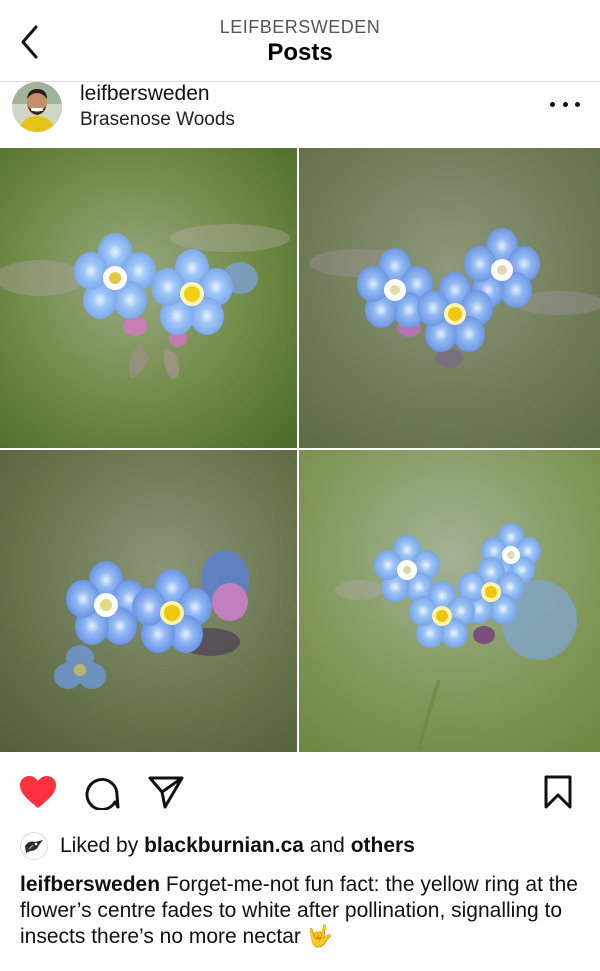 This screenshot has height=971, width=600. I want to click on likes-conjunction: and, so click(327, 845).